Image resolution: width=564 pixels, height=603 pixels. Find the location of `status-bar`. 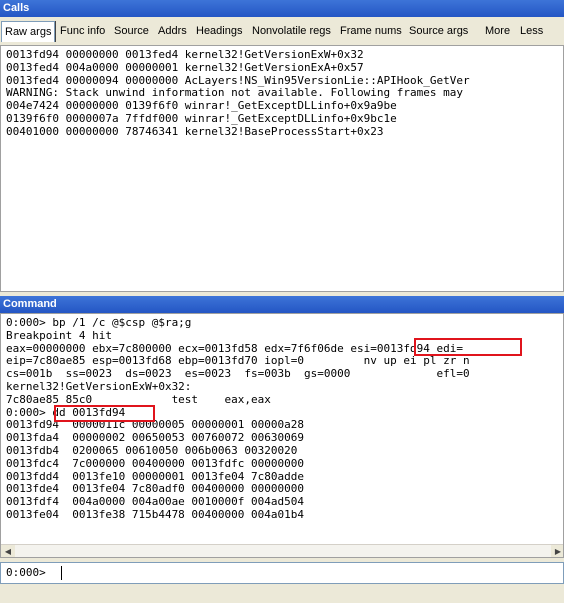

status-bar is located at coordinates (282, 593).